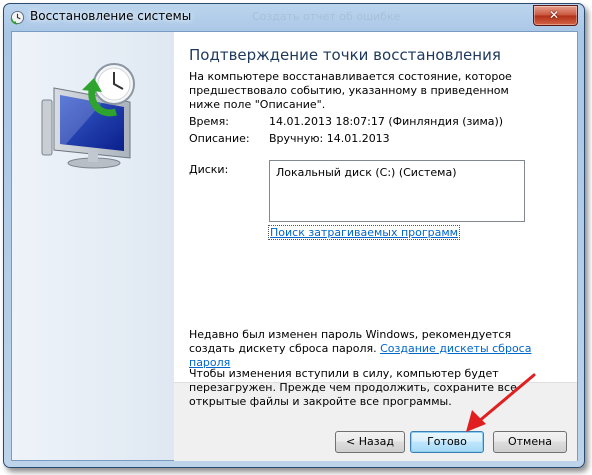 Image resolution: width=592 pixels, height=475 pixels. I want to click on red-arrow-annotation-icon, so click(501, 402).